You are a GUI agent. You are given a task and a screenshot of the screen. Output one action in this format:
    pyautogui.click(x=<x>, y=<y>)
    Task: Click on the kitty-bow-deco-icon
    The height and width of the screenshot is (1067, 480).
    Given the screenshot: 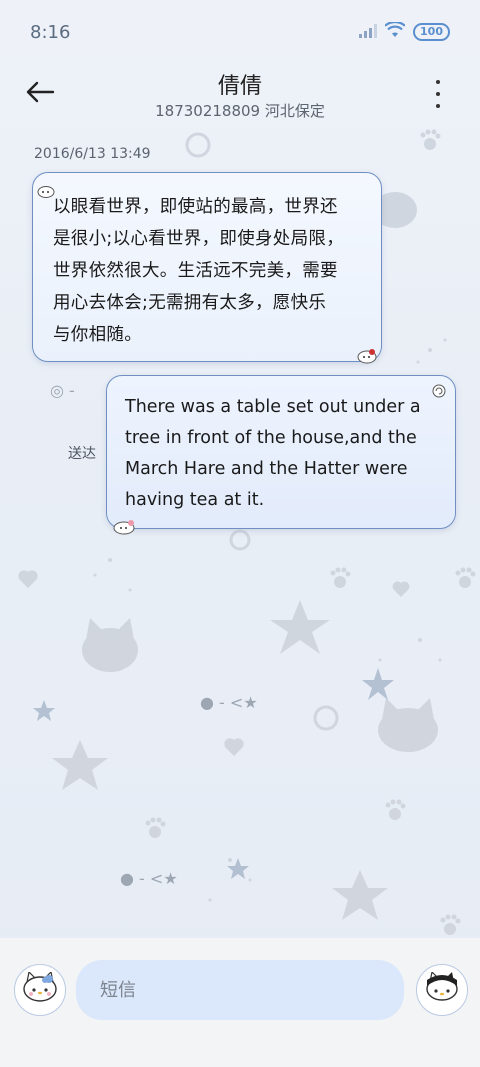 What is the action you would take?
    pyautogui.click(x=367, y=353)
    